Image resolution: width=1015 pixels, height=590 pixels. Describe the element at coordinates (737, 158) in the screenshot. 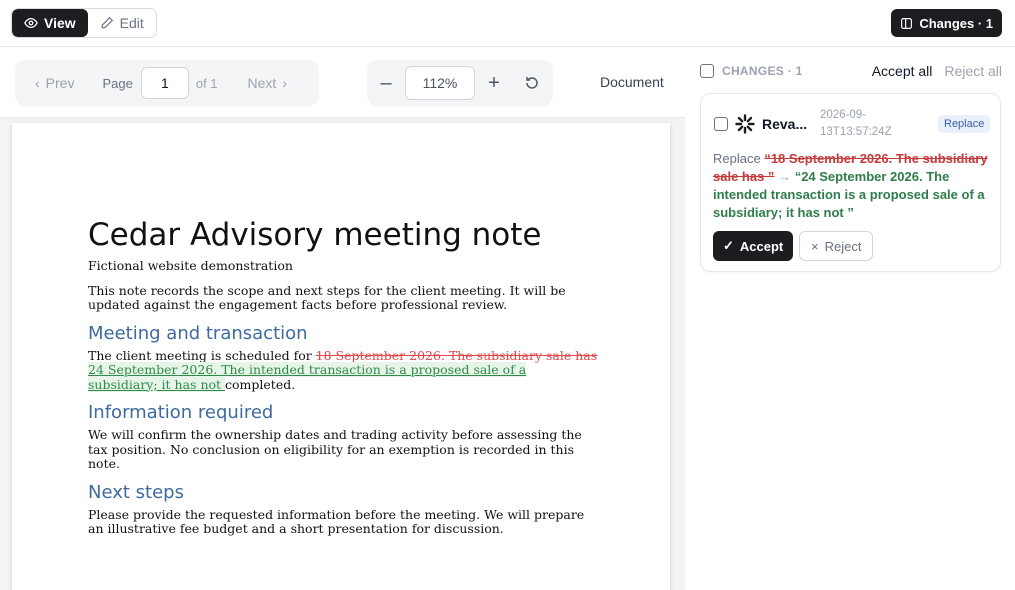

I see `change-action-word: Replace` at that location.